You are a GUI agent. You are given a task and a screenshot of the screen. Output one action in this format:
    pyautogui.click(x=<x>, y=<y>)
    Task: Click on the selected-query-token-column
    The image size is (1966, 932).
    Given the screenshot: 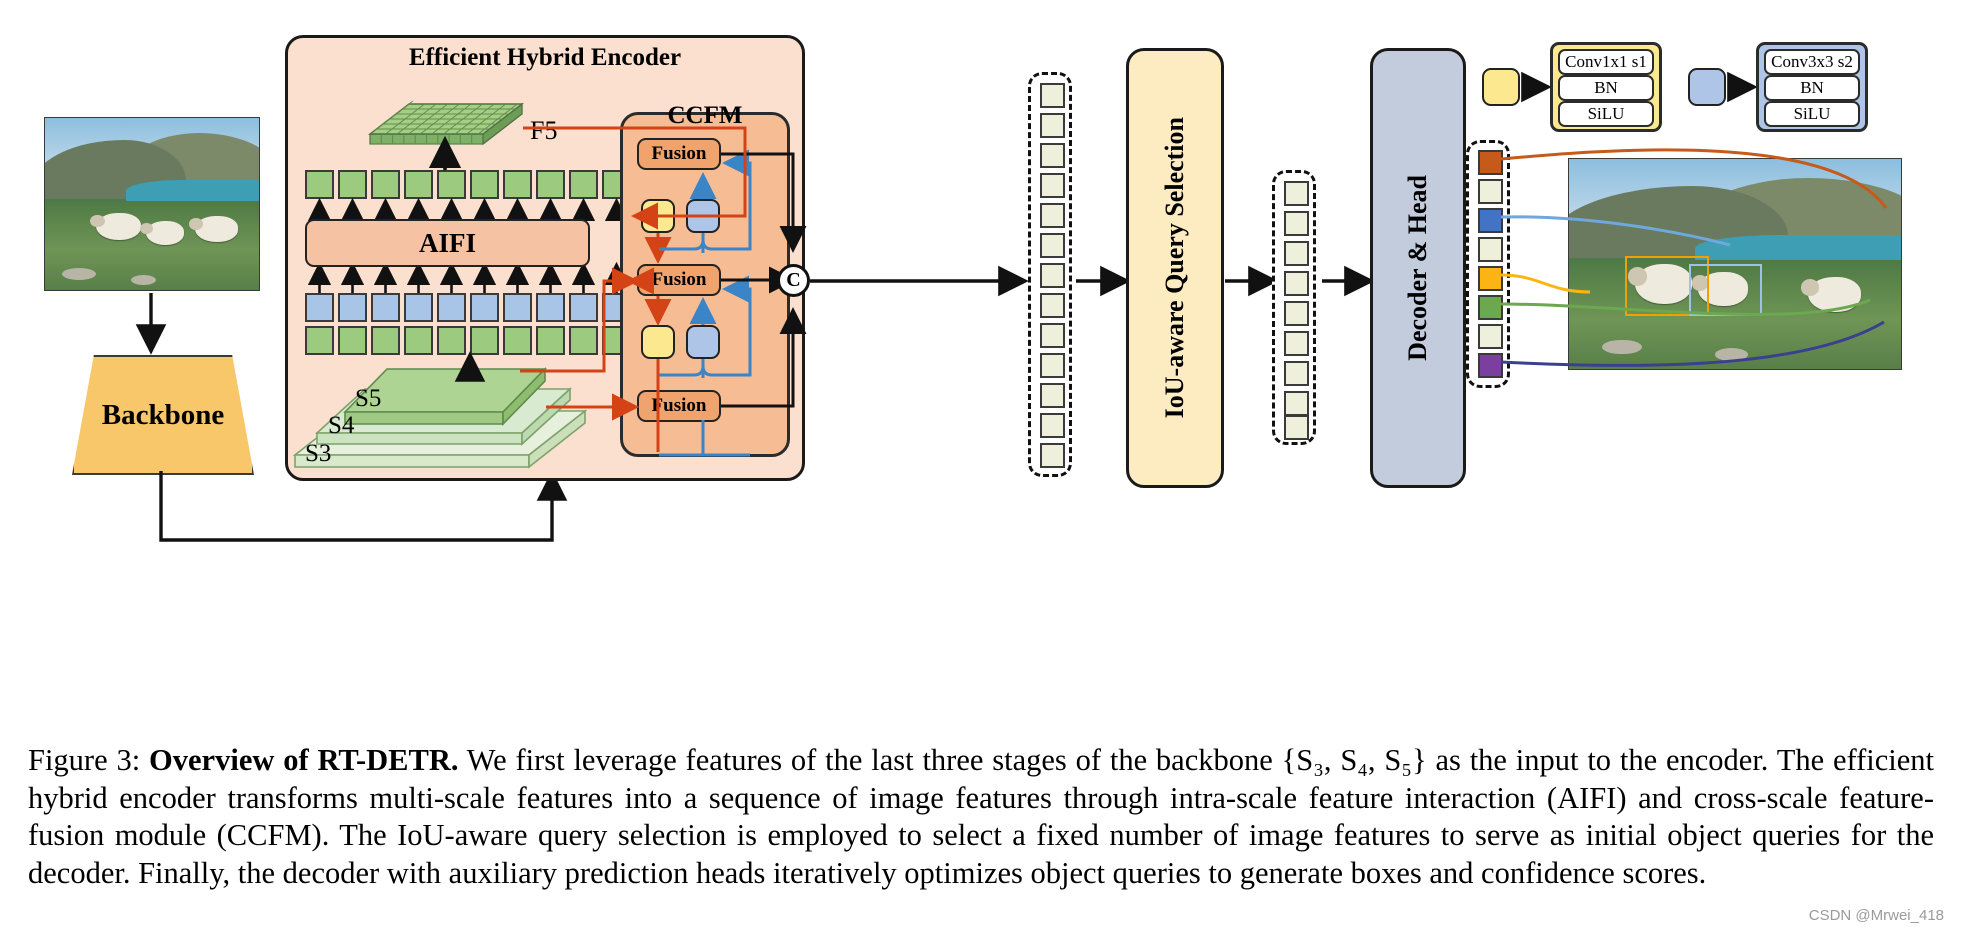 What is the action you would take?
    pyautogui.click(x=1294, y=307)
    